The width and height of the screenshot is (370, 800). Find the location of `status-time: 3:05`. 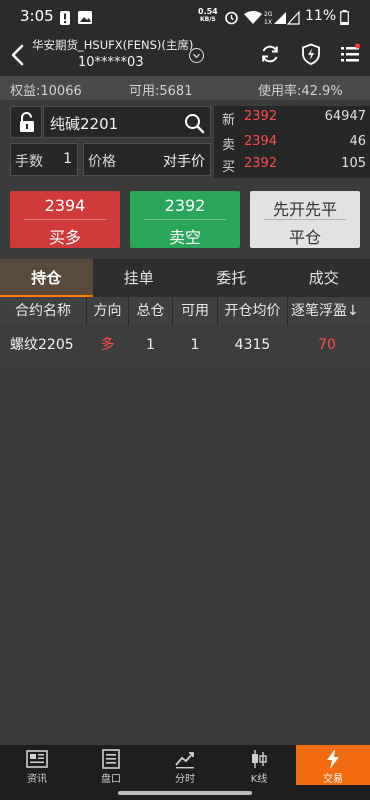

status-time: 3:05 is located at coordinates (37, 16).